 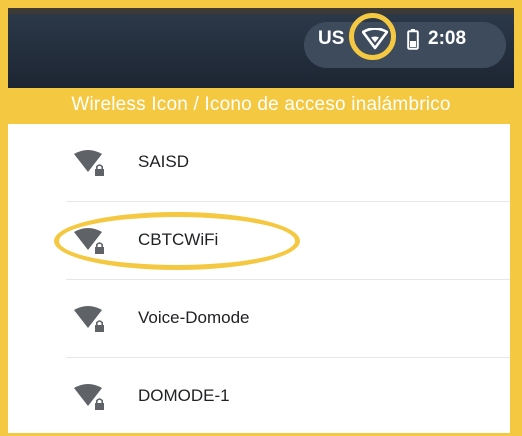 What do you see at coordinates (194, 317) in the screenshot?
I see `network-name: Voice-Domode` at bounding box center [194, 317].